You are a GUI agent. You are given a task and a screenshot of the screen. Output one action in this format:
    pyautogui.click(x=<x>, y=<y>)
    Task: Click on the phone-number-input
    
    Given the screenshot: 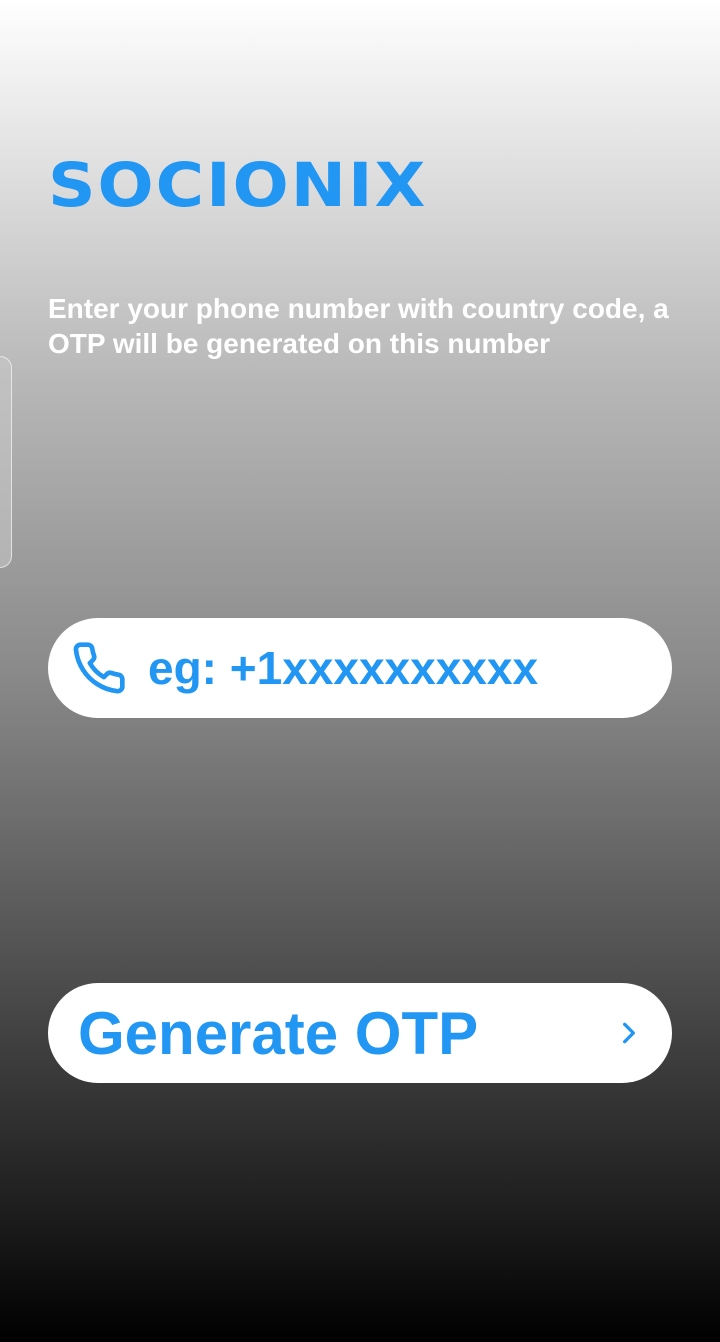 What is the action you would take?
    pyautogui.click(x=383, y=668)
    